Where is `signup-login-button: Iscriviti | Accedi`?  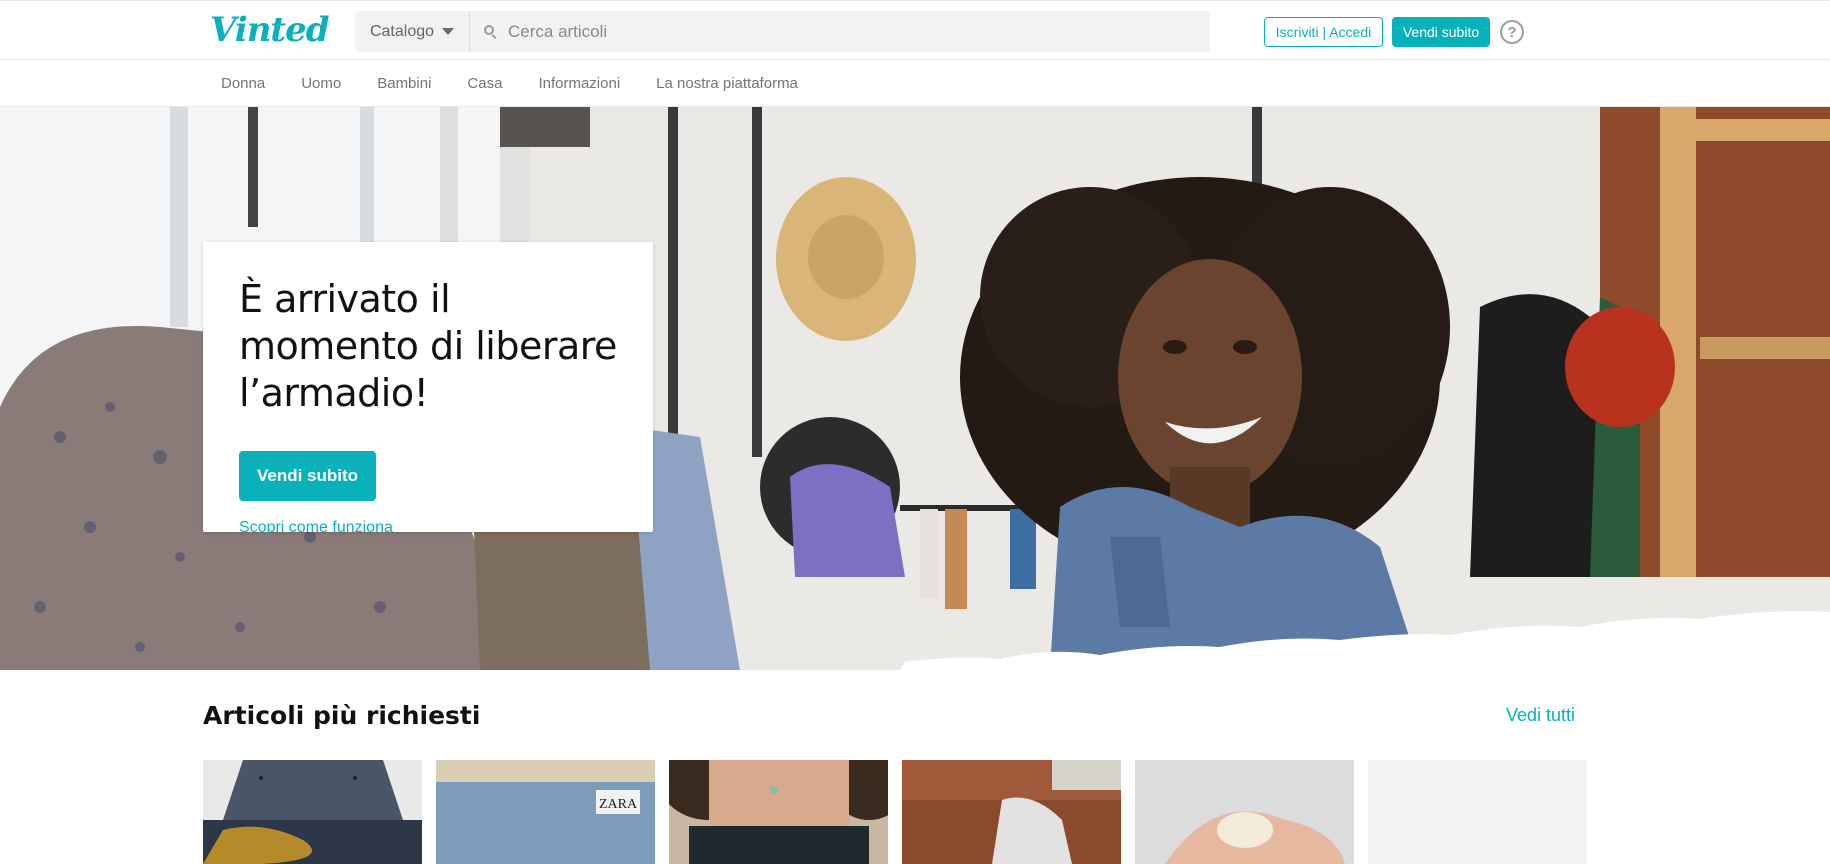
signup-login-button: Iscriviti | Accedi is located at coordinates (1323, 32).